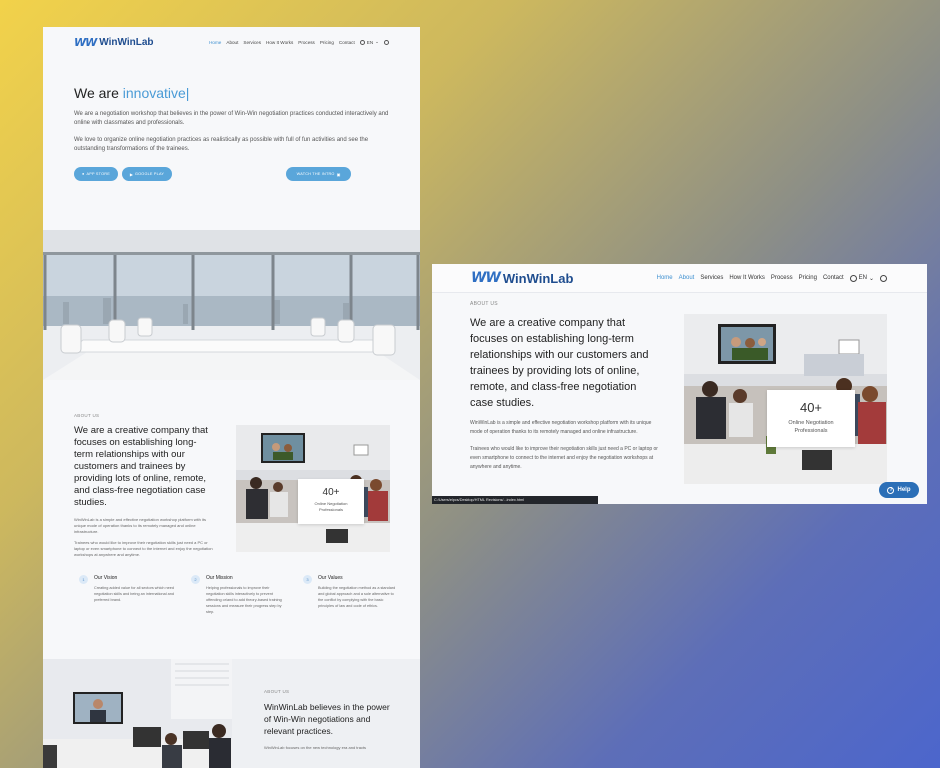 The image size is (940, 768). I want to click on app-store-button: ● APP STORE, so click(96, 174).